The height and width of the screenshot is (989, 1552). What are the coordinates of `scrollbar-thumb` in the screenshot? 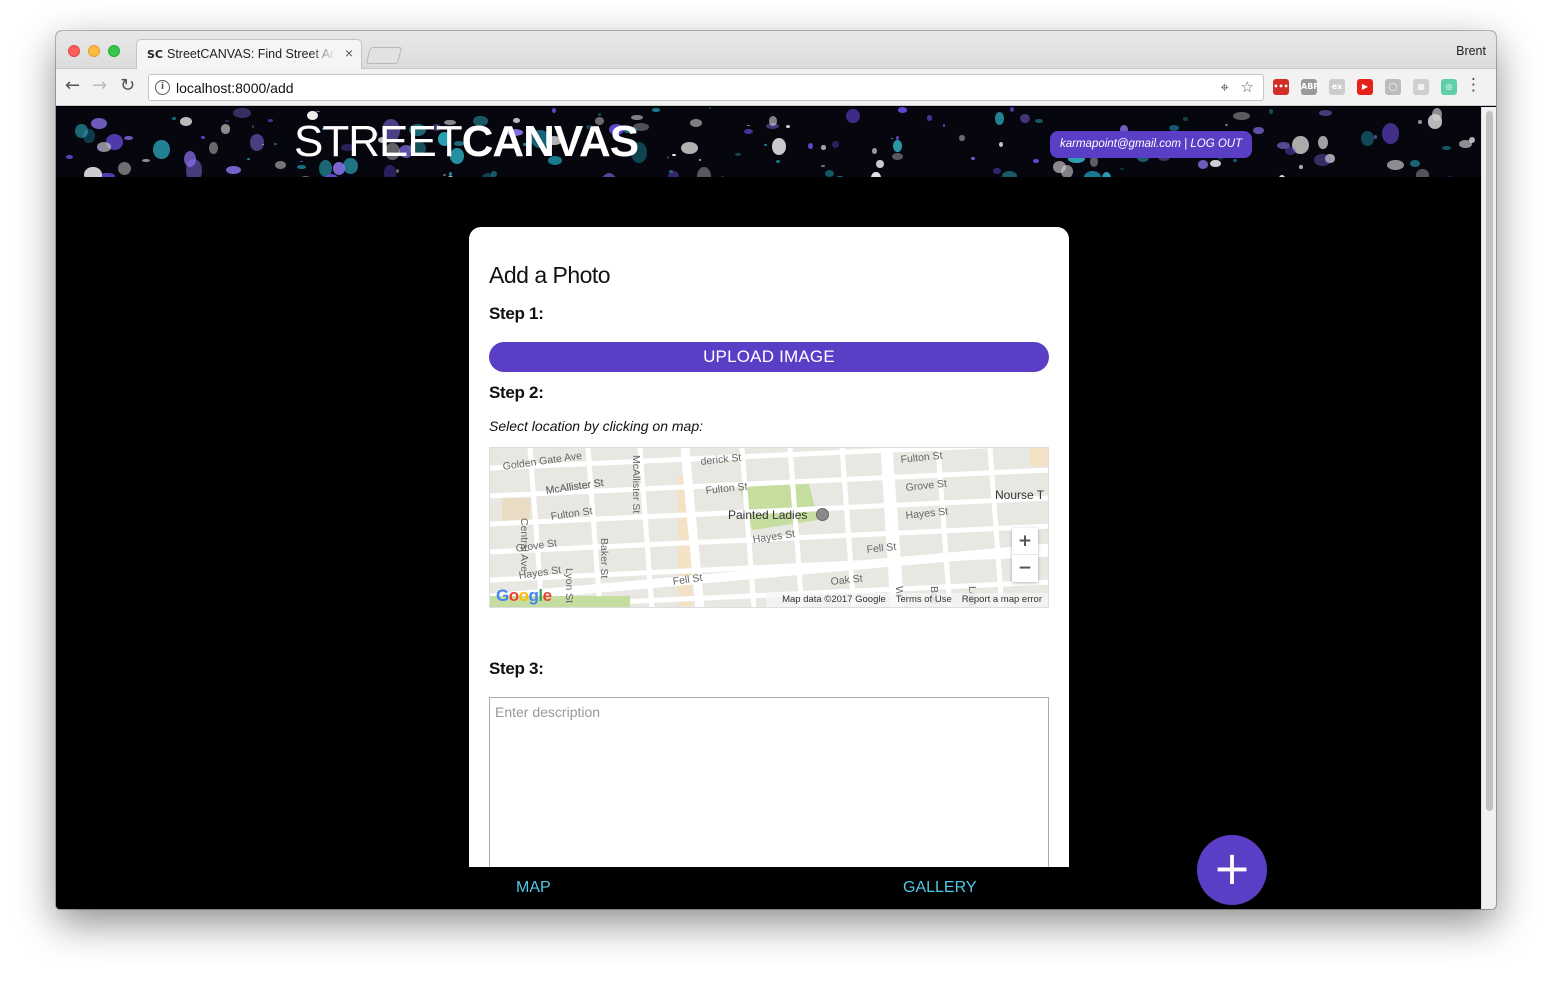 It's located at (1489, 461).